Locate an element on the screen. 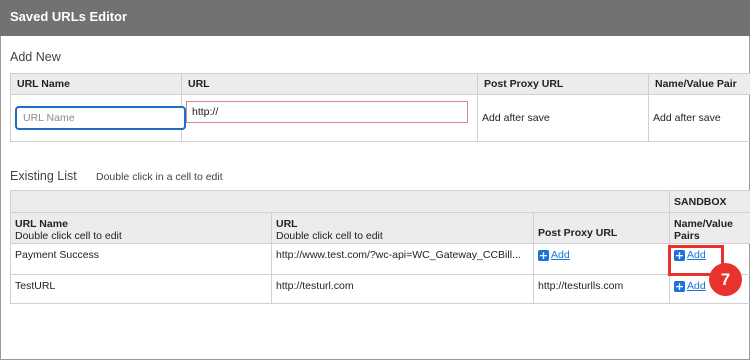 This screenshot has width=750, height=360. post-proxy-cell: Add after save is located at coordinates (563, 118).